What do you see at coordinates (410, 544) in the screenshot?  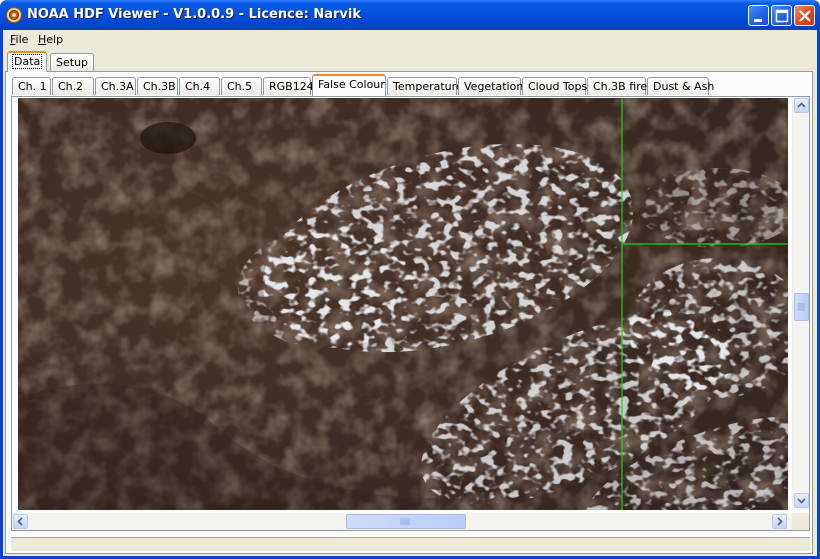 I see `status-bar` at bounding box center [410, 544].